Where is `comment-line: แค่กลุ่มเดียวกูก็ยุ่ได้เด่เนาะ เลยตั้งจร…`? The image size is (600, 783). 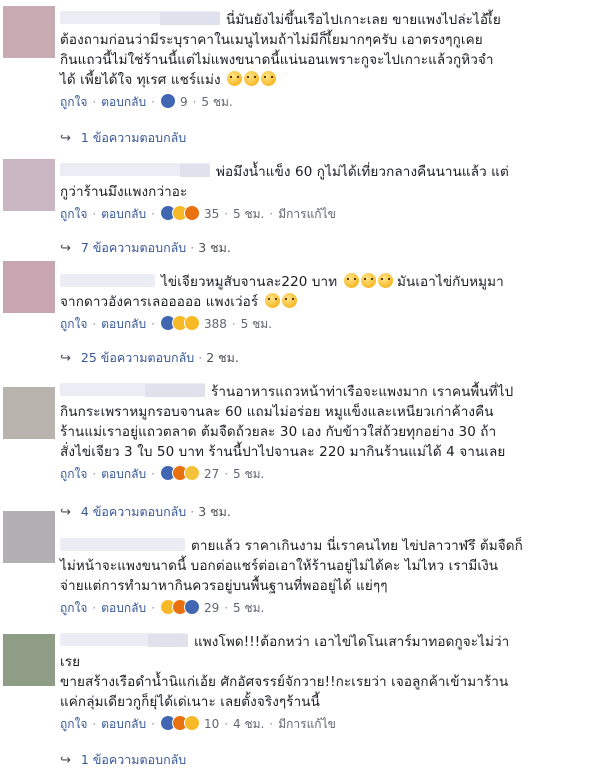 comment-line: แค่กลุ่มเดียวกูก็ยุ่ได้เด่เนาะ เลยตั้งจร… is located at coordinates (190, 702).